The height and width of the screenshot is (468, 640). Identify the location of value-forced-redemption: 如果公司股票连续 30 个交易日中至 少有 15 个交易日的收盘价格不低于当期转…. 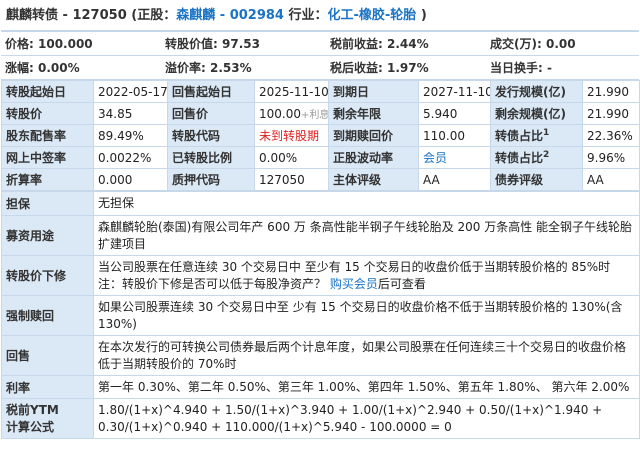
(366, 315).